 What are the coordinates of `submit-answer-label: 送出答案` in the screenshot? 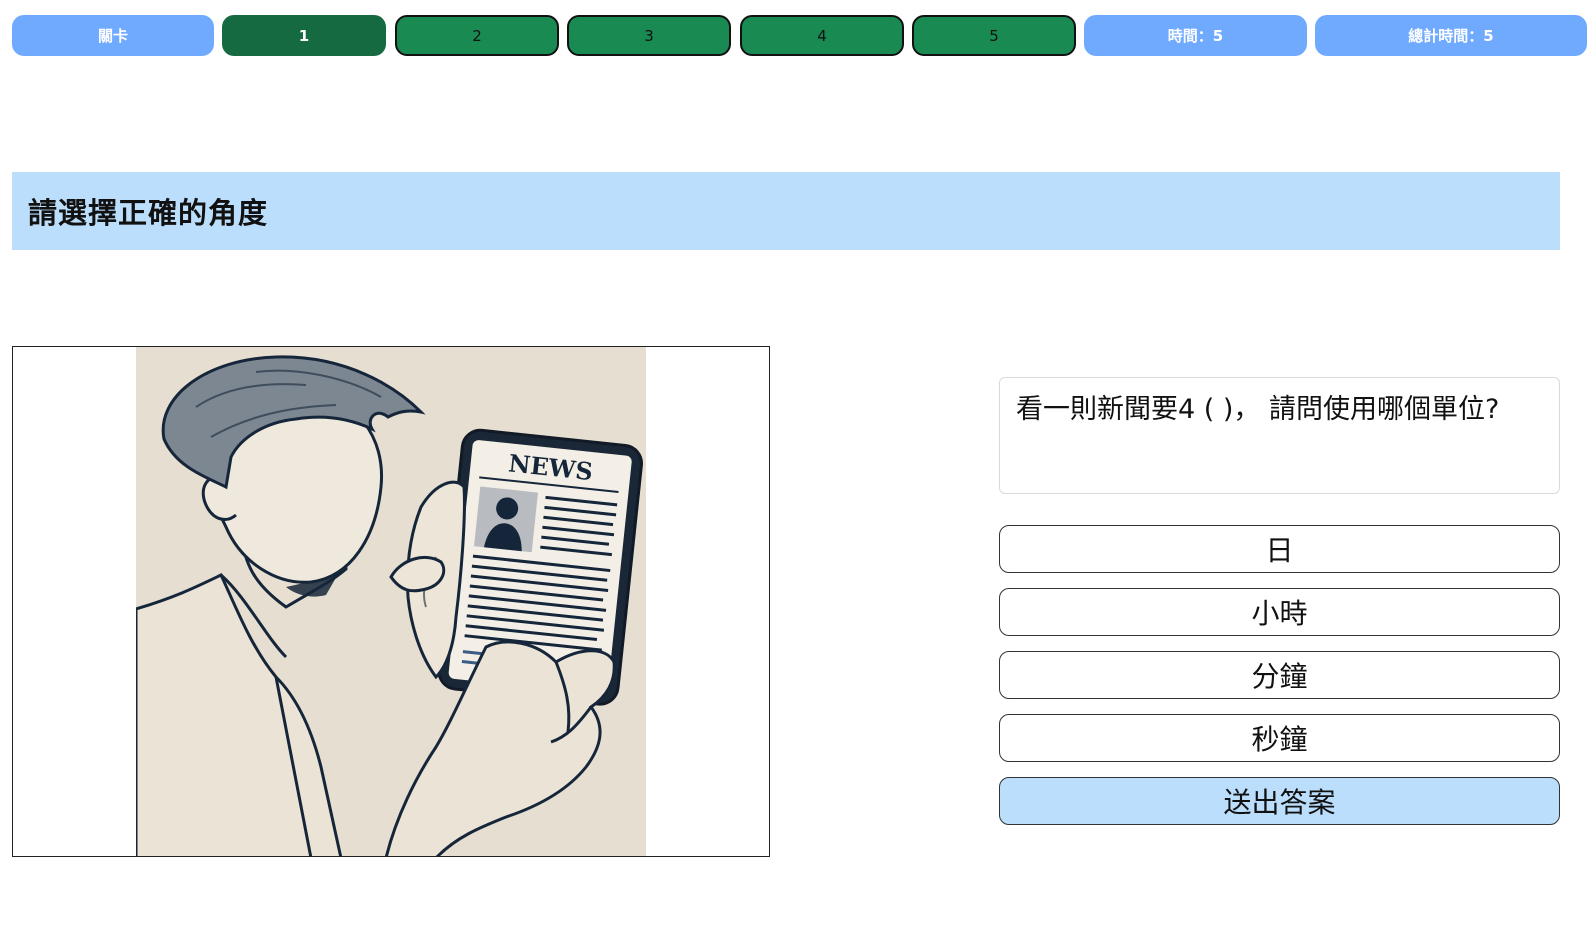 It's located at (1279, 802).